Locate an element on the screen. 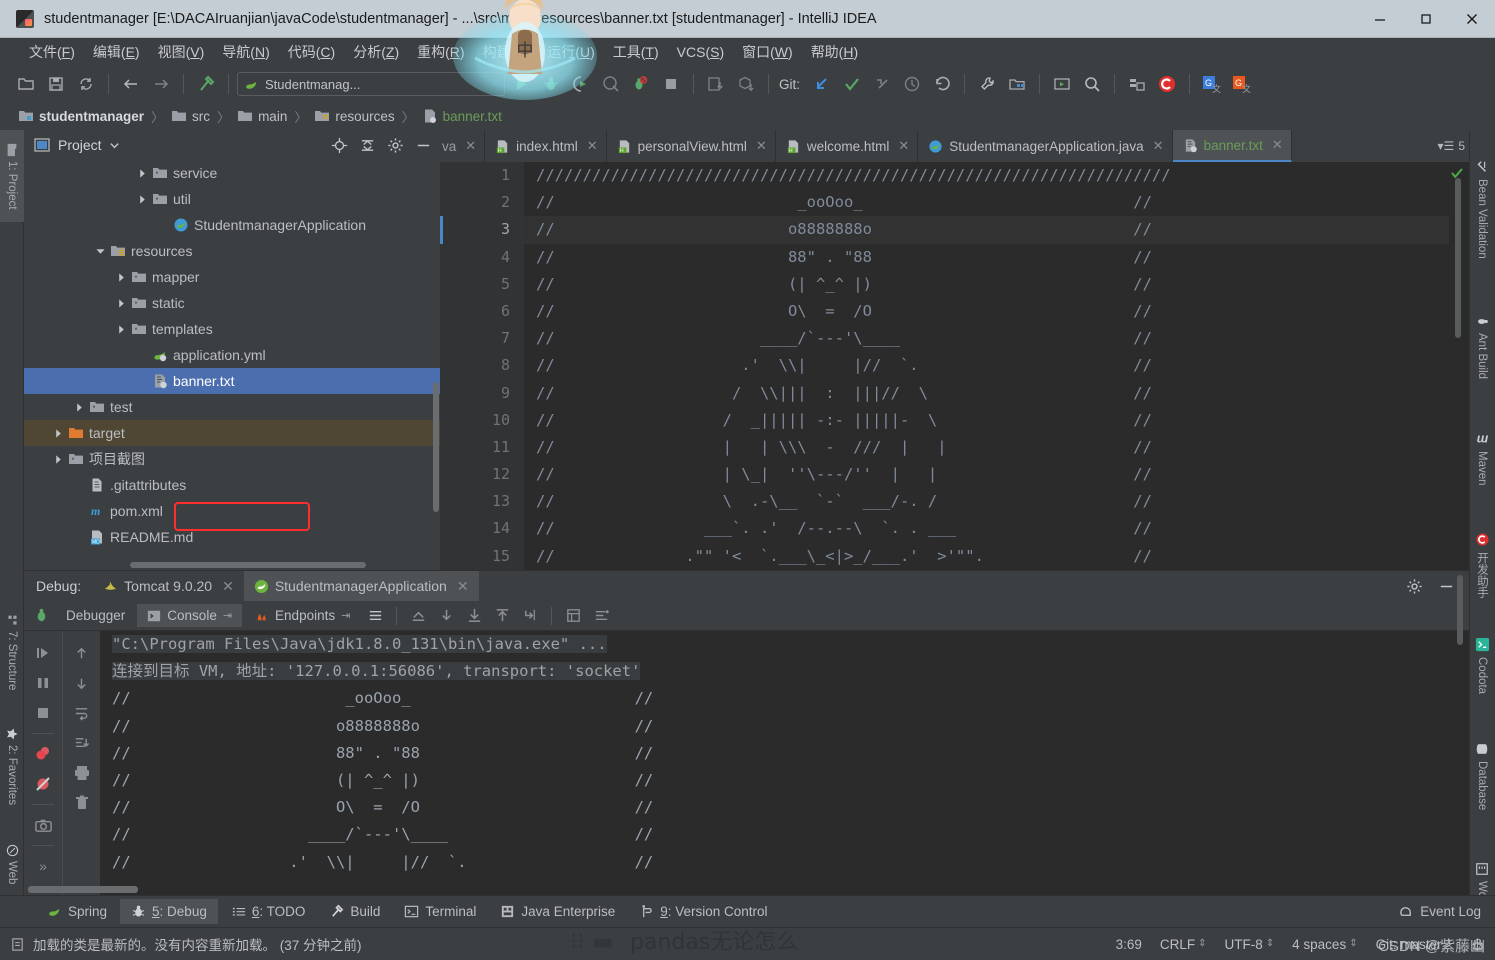 Image resolution: width=1495 pixels, height=960 pixels. tree-item-application-yml: application.yml is located at coordinates (232, 355).